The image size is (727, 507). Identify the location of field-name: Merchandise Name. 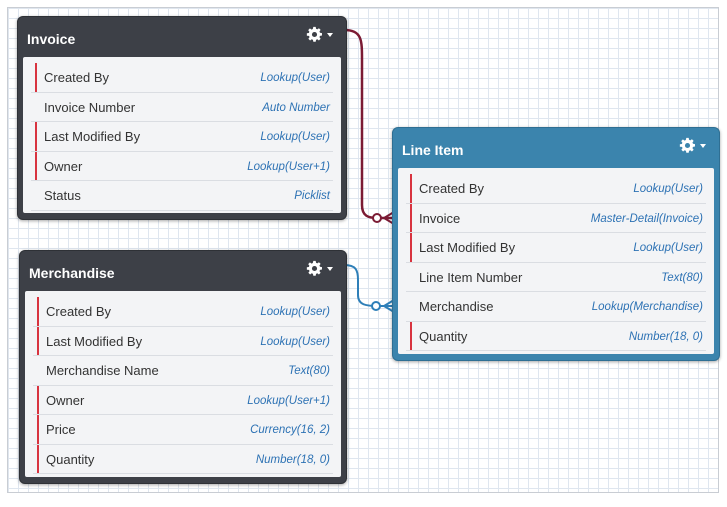
(102, 370).